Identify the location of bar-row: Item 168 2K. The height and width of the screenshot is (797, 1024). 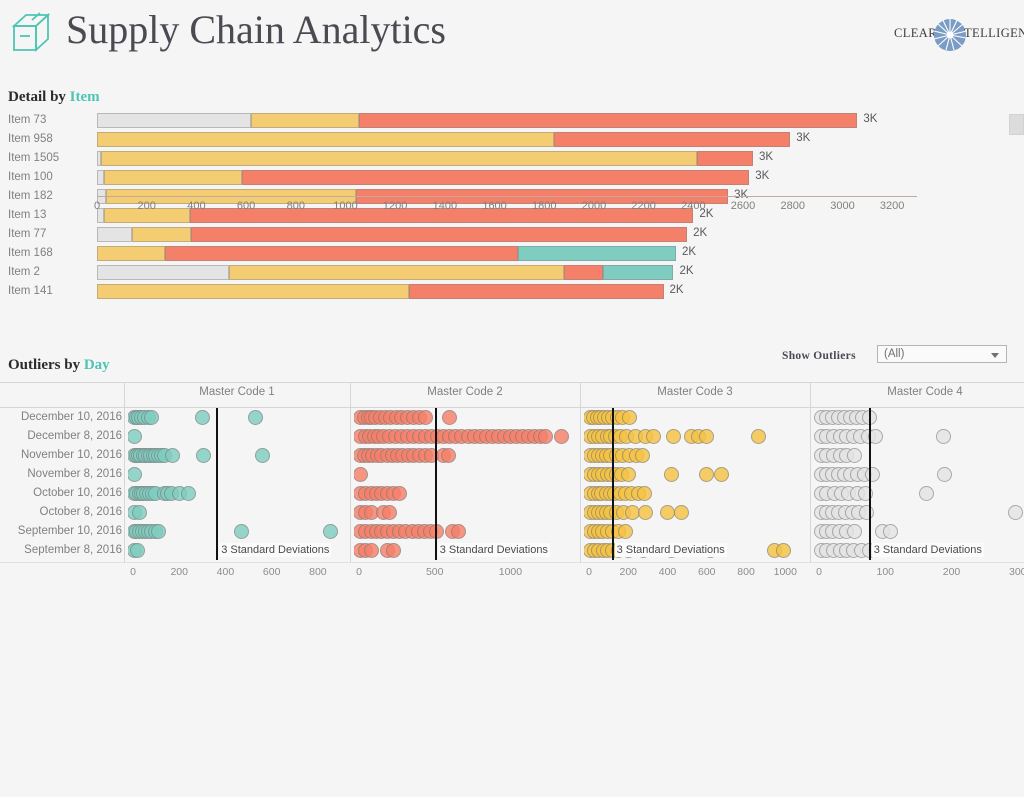
(512, 254).